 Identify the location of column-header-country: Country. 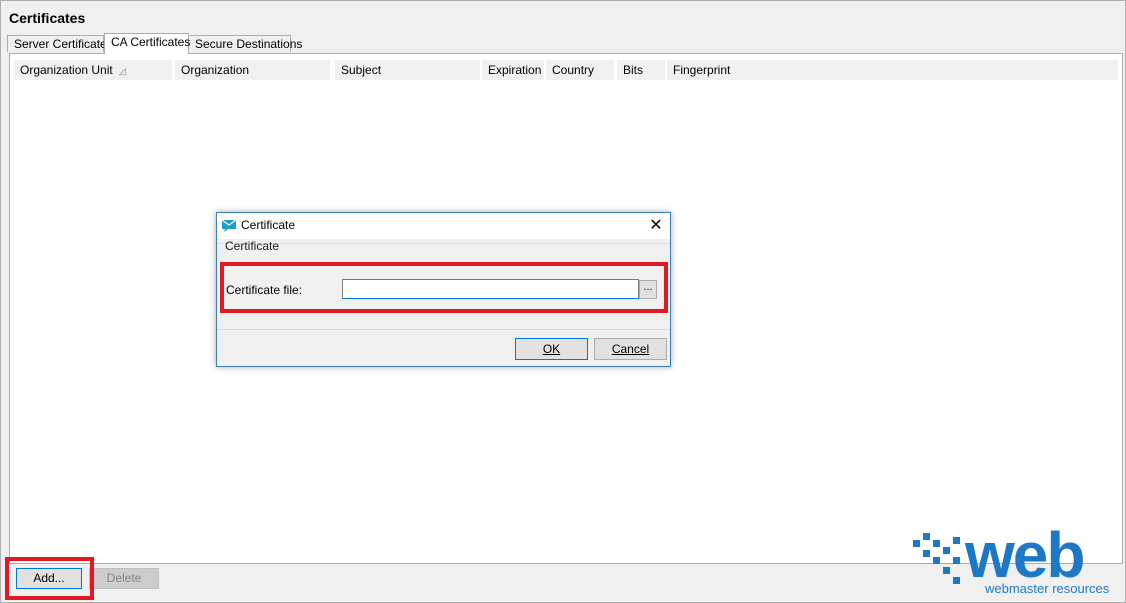
(580, 70).